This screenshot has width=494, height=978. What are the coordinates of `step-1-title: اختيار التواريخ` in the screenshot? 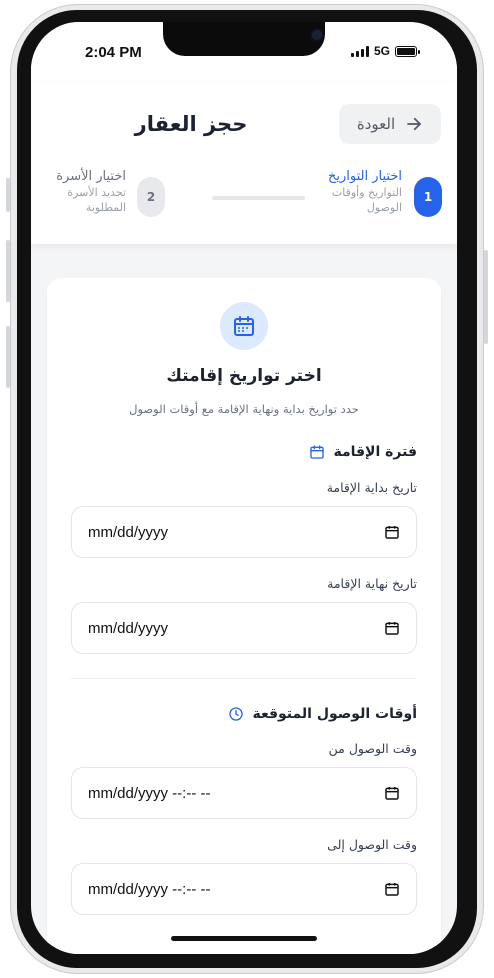 It's located at (365, 176).